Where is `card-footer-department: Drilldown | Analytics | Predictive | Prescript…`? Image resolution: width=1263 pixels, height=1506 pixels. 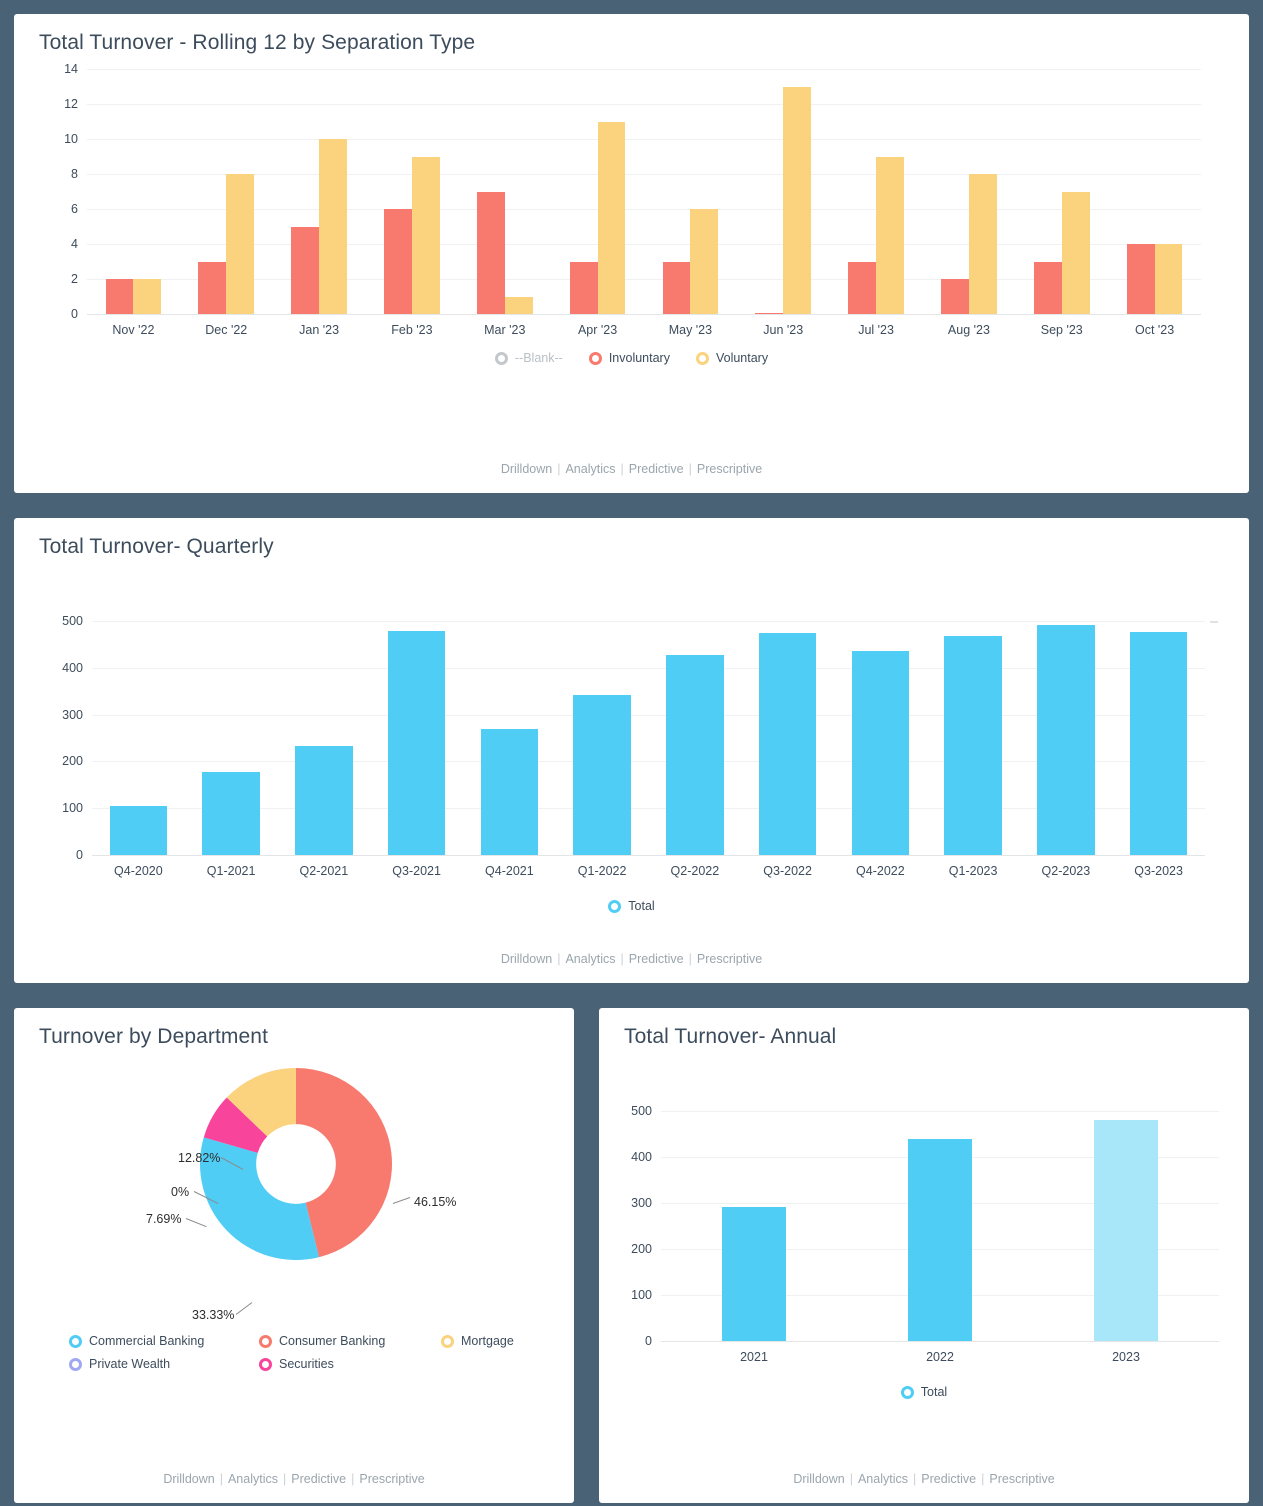
card-footer-department: Drilldown | Analytics | Predictive | Prescript… is located at coordinates (294, 1487).